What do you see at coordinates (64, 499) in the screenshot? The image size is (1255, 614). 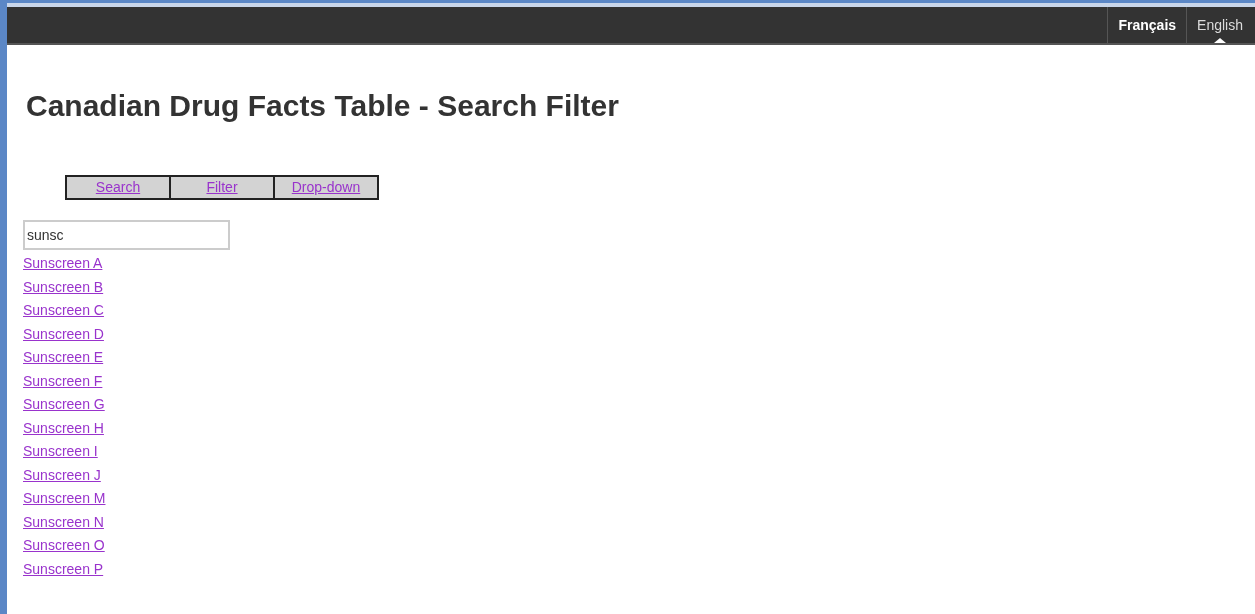 I see `result-link: Sunscreen M` at bounding box center [64, 499].